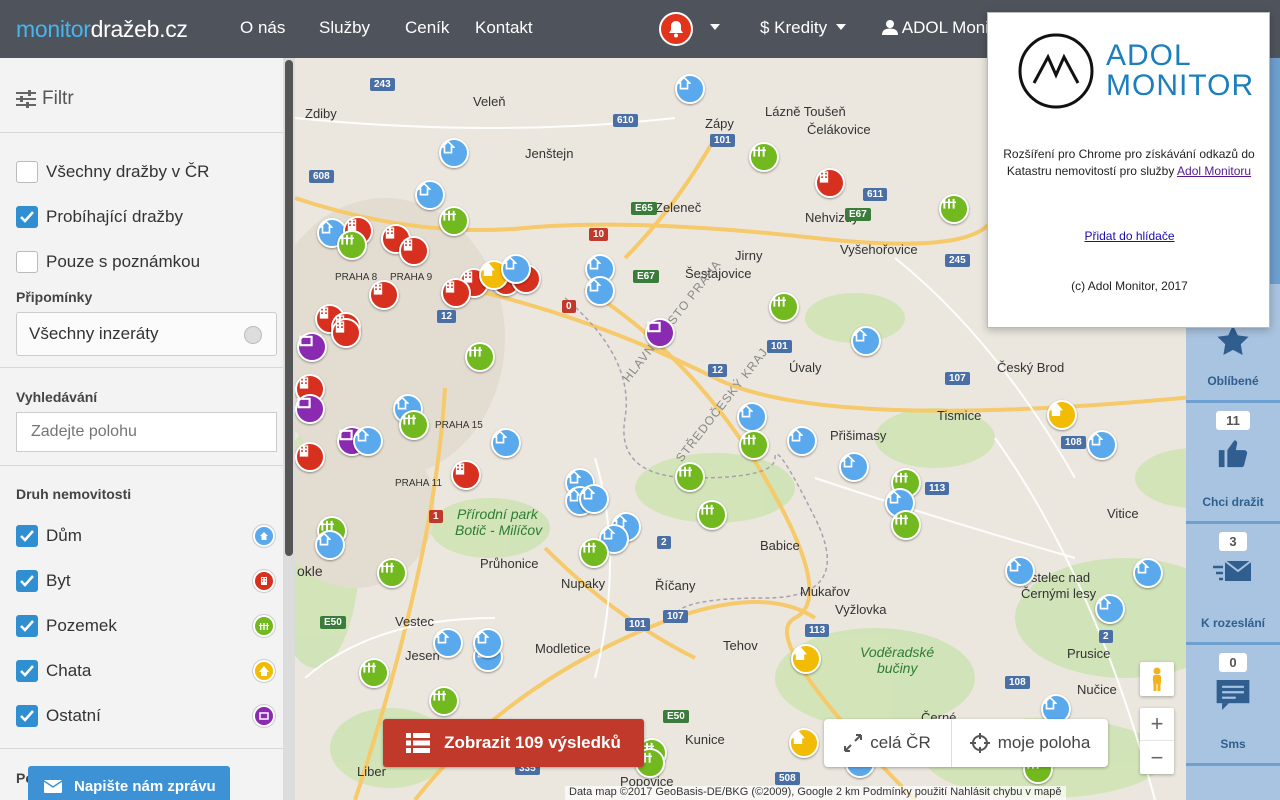  Describe the element at coordinates (145, 716) in the screenshot. I see `type-other: Ostatní` at that location.